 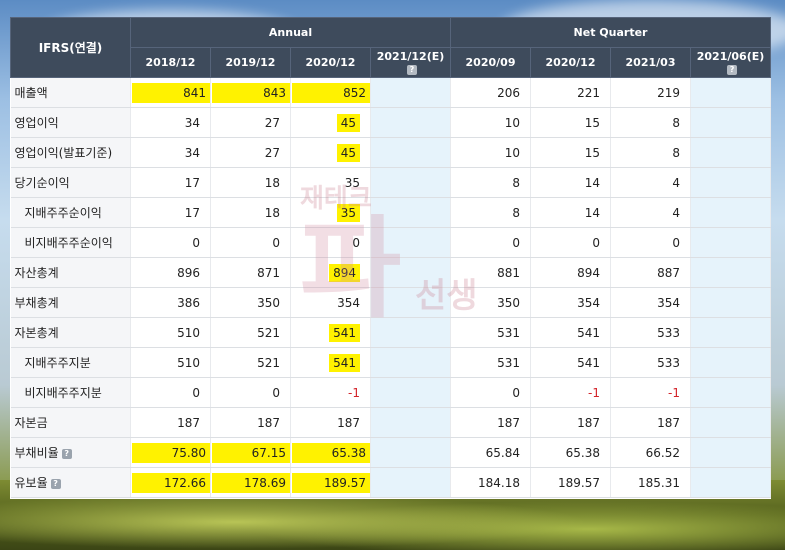 What do you see at coordinates (330, 422) in the screenshot?
I see `table-cell: 187` at bounding box center [330, 422].